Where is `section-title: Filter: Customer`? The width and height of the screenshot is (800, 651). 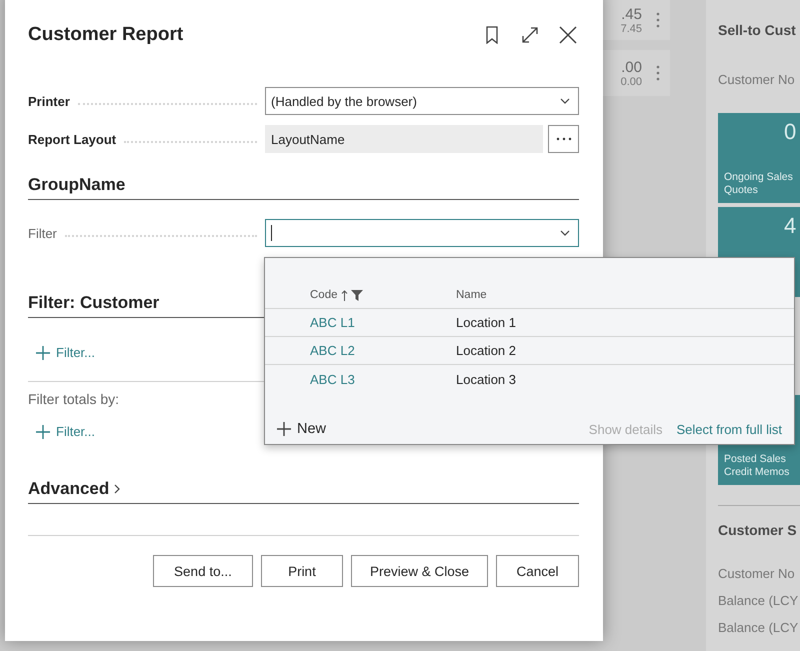
section-title: Filter: Customer is located at coordinates (94, 303).